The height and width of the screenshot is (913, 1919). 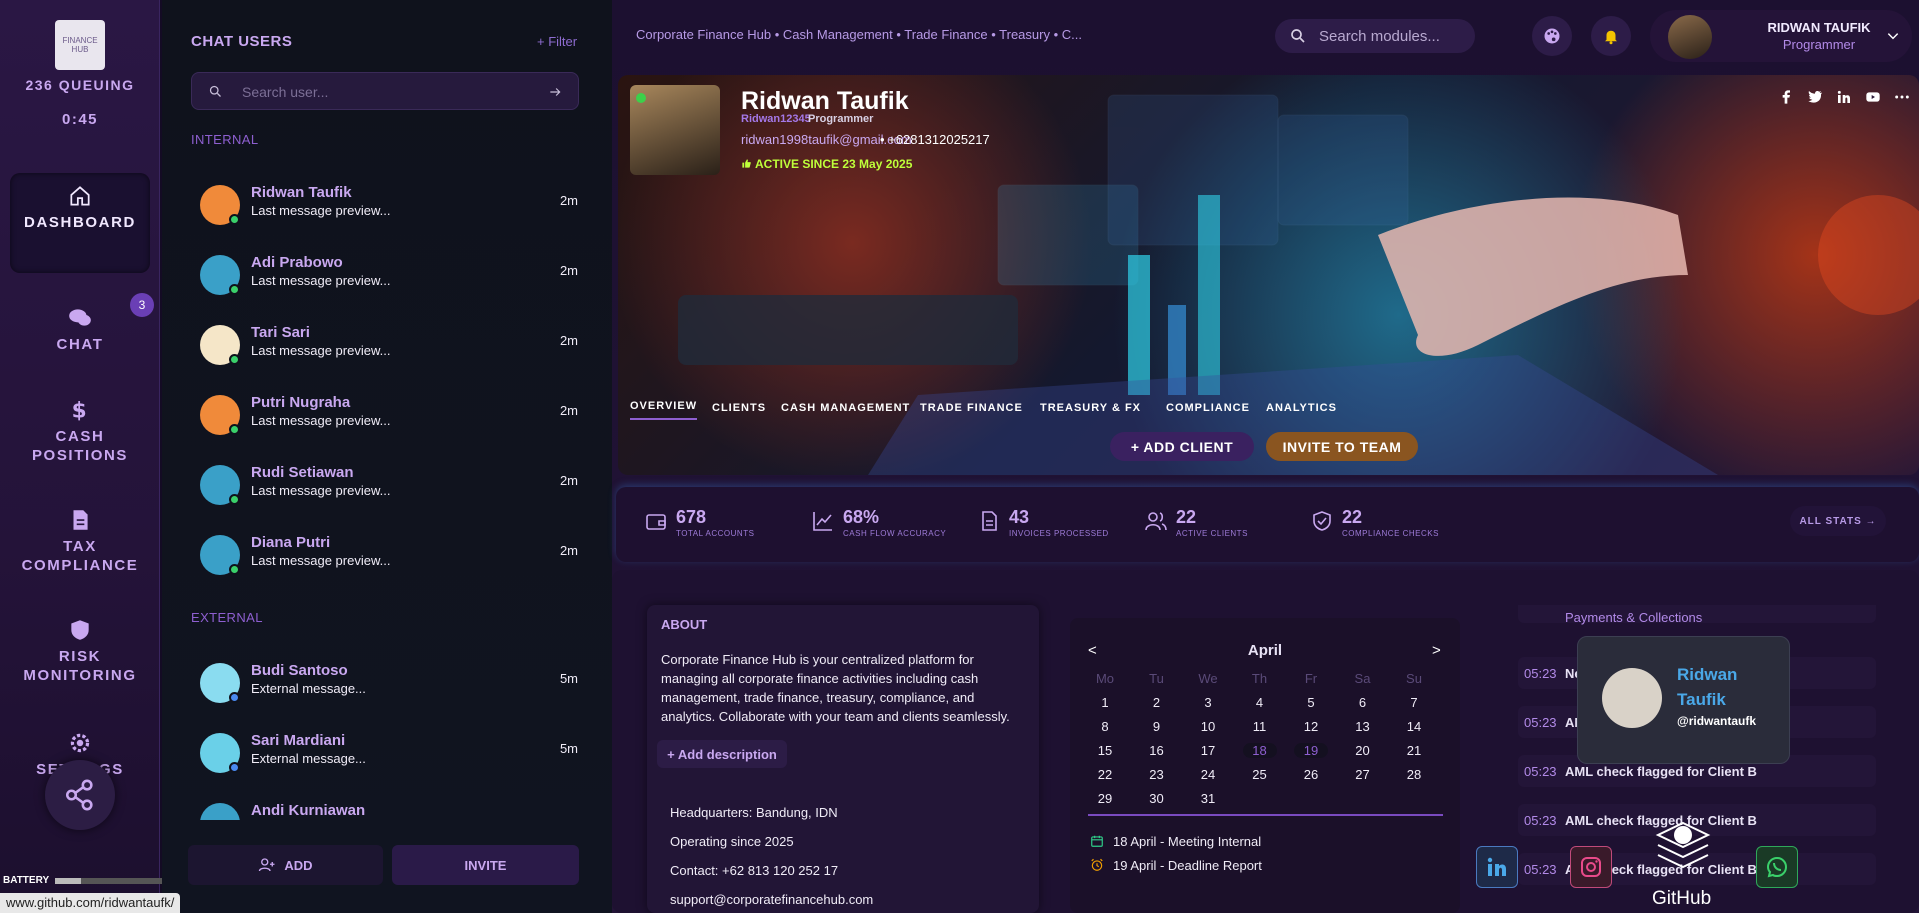 What do you see at coordinates (1157, 726) in the screenshot?
I see `calendar-day: 9` at bounding box center [1157, 726].